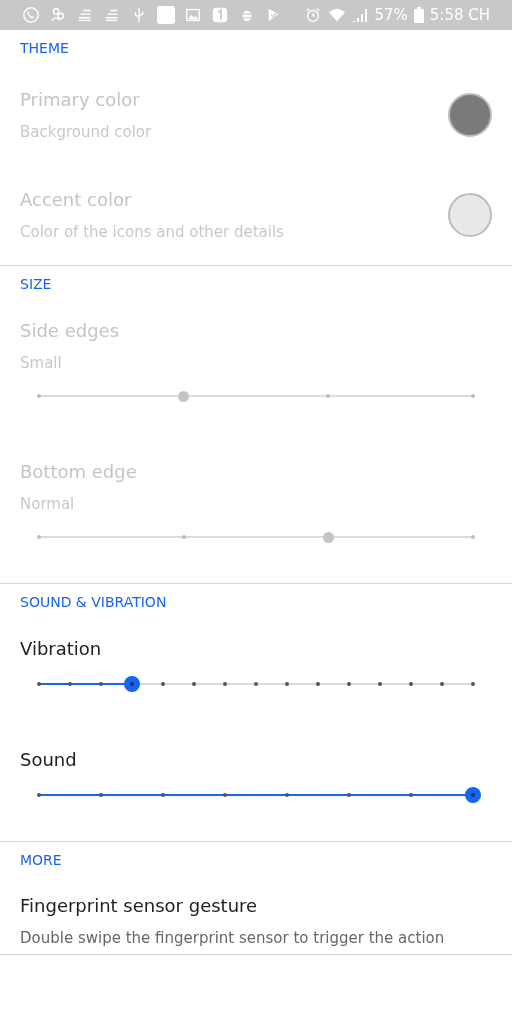  What do you see at coordinates (61, 649) in the screenshot?
I see `setting-title: Vibration` at bounding box center [61, 649].